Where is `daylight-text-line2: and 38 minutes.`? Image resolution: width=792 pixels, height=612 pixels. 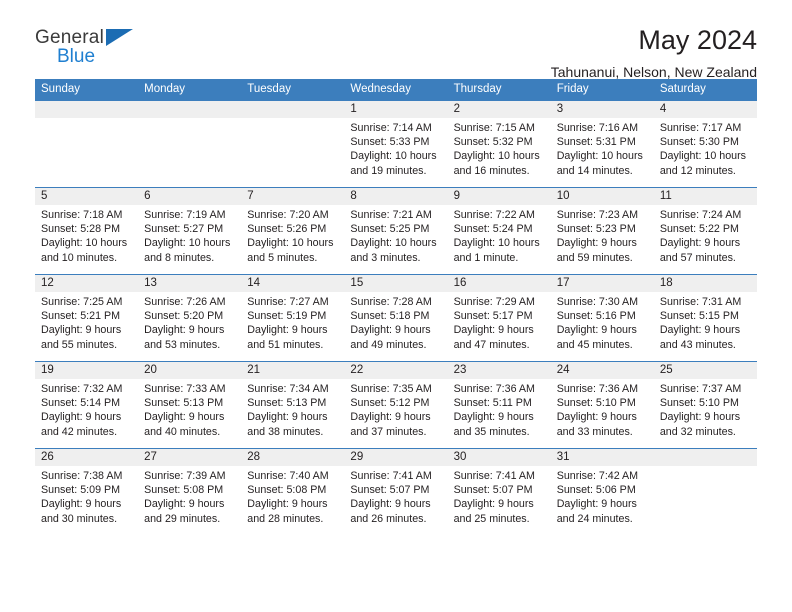
daylight-text-line2: and 38 minutes. is located at coordinates (285, 431).